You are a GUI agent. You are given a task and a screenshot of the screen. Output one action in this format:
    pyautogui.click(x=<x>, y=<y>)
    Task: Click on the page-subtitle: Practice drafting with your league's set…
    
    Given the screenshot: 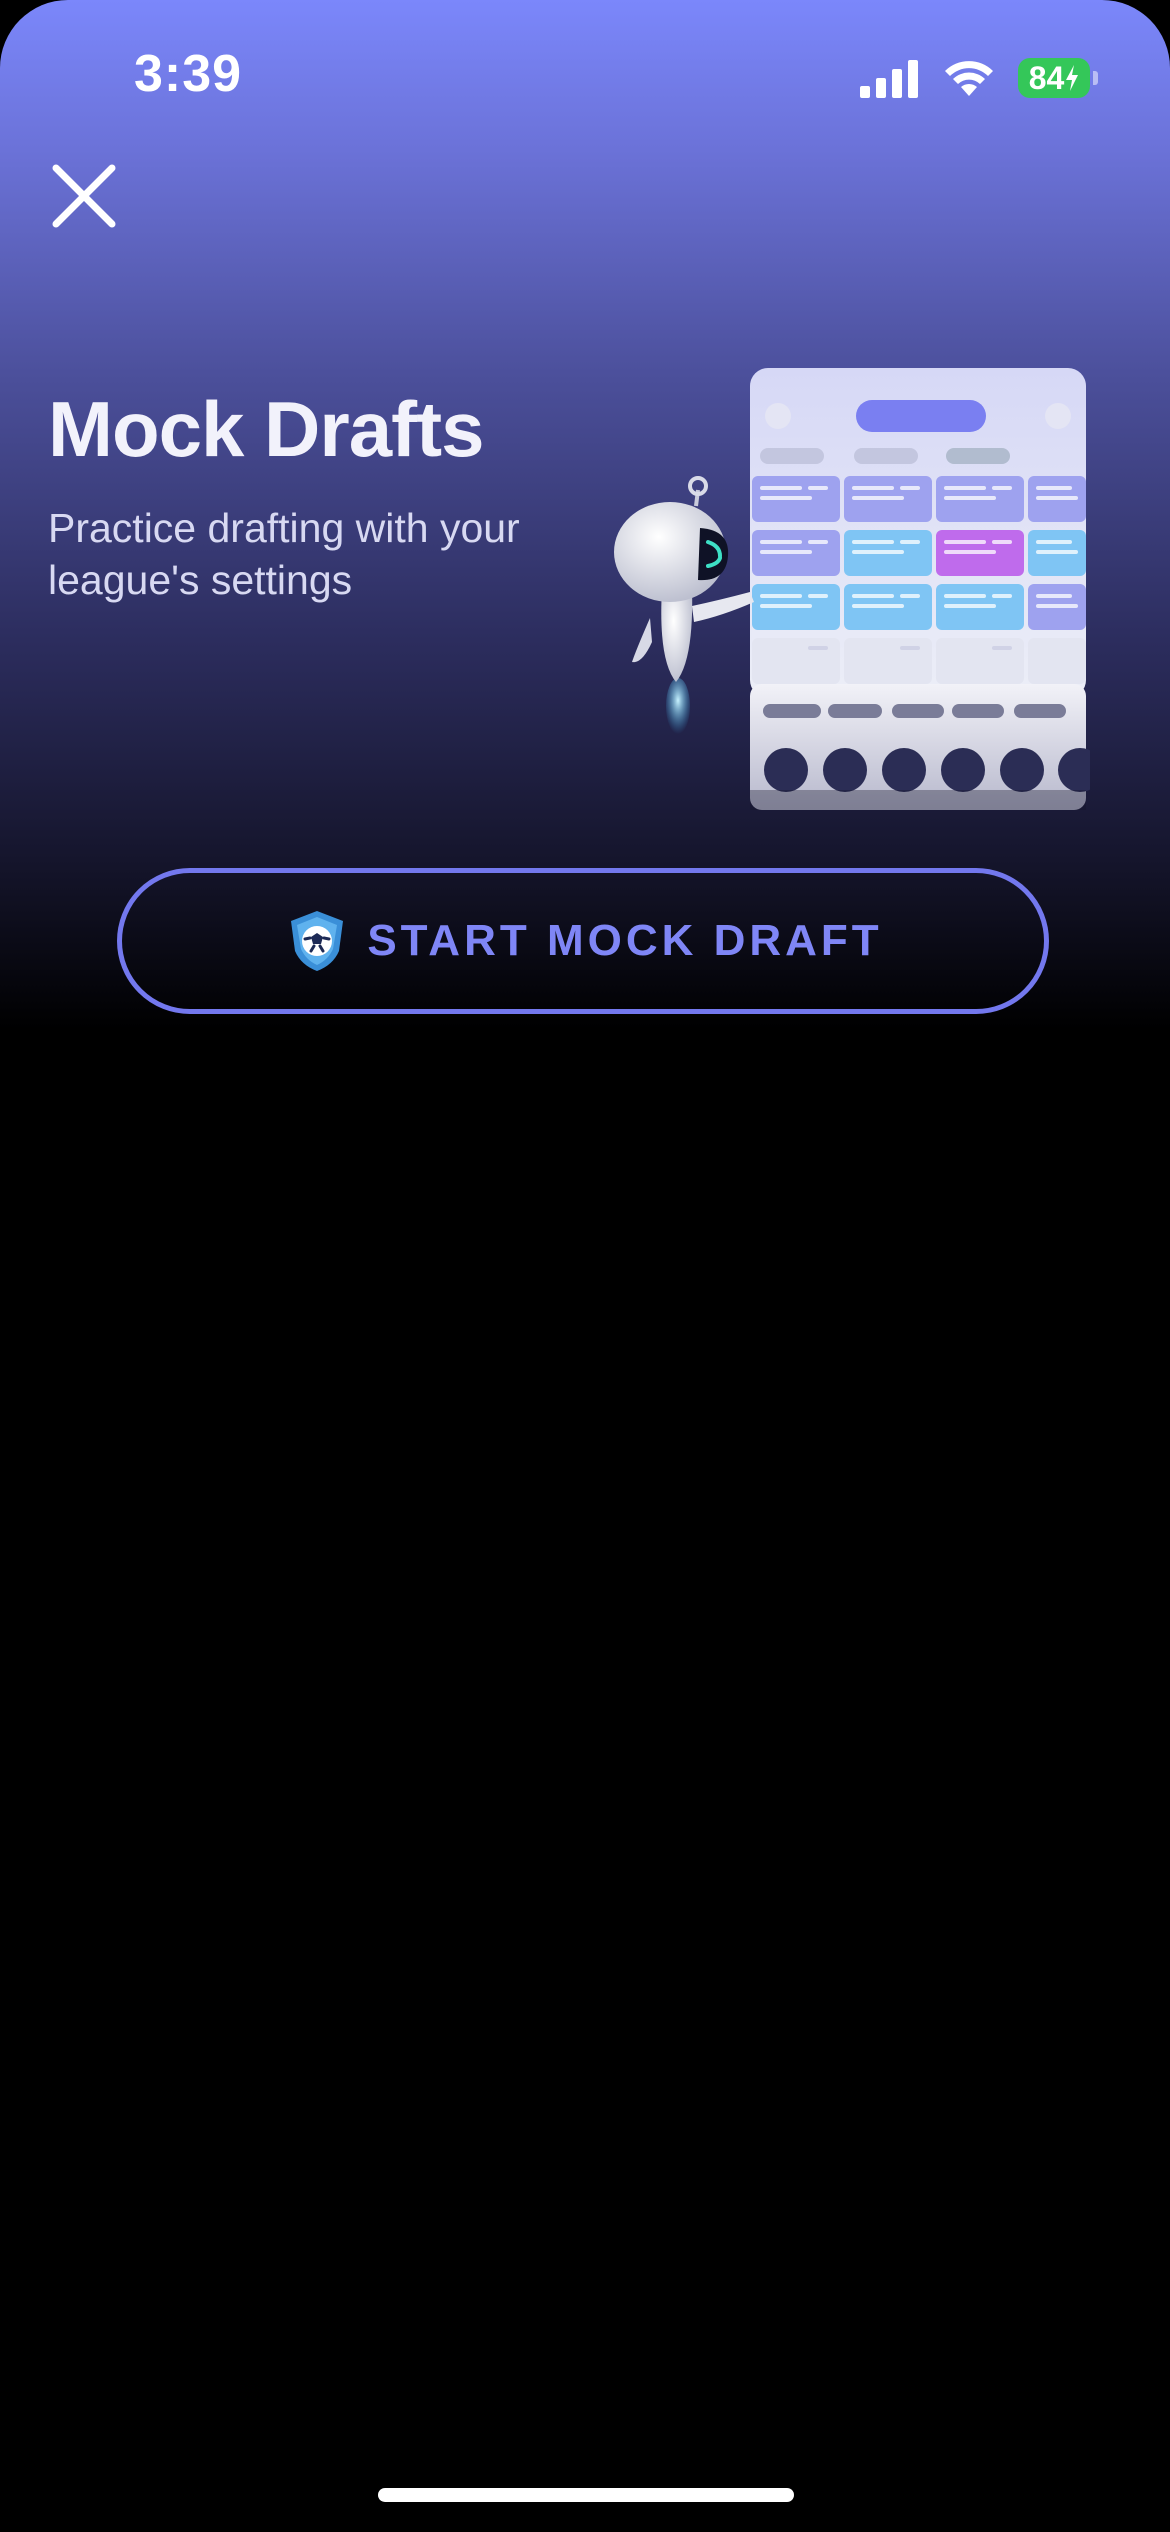 What is the action you would take?
    pyautogui.click(x=284, y=554)
    